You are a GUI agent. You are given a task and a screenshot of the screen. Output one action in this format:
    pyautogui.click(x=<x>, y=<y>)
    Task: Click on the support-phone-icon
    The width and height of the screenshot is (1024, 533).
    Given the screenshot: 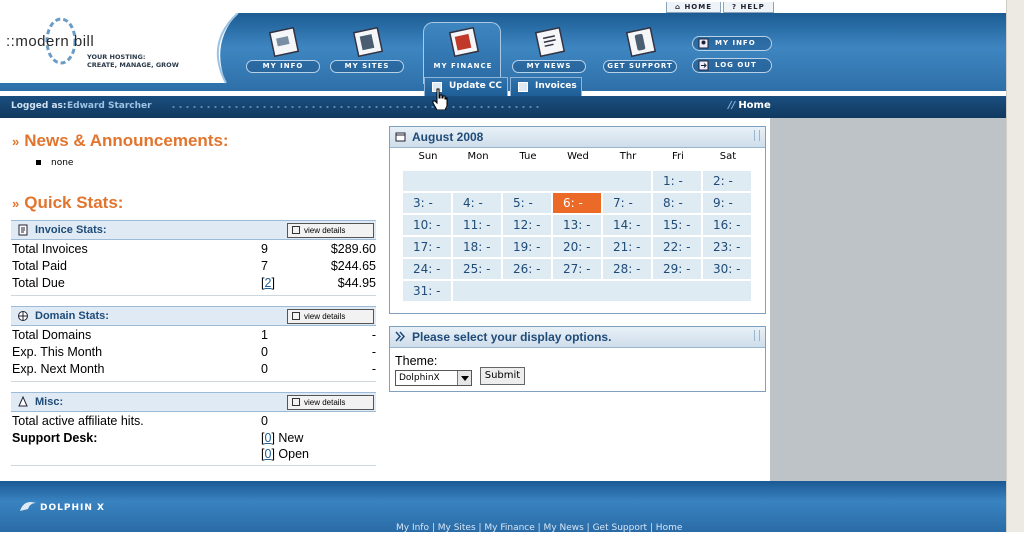 What is the action you would take?
    pyautogui.click(x=641, y=42)
    